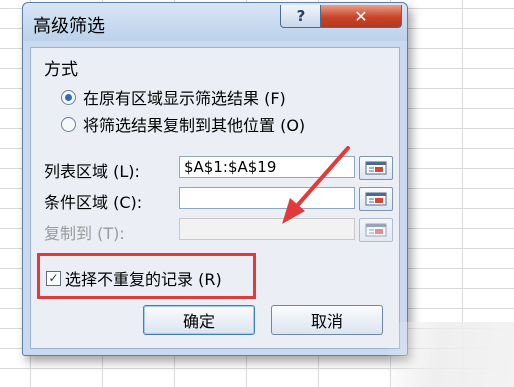  I want to click on radio-copy-to-location: 将筛选结果复制到其他位置 (O), so click(183, 124).